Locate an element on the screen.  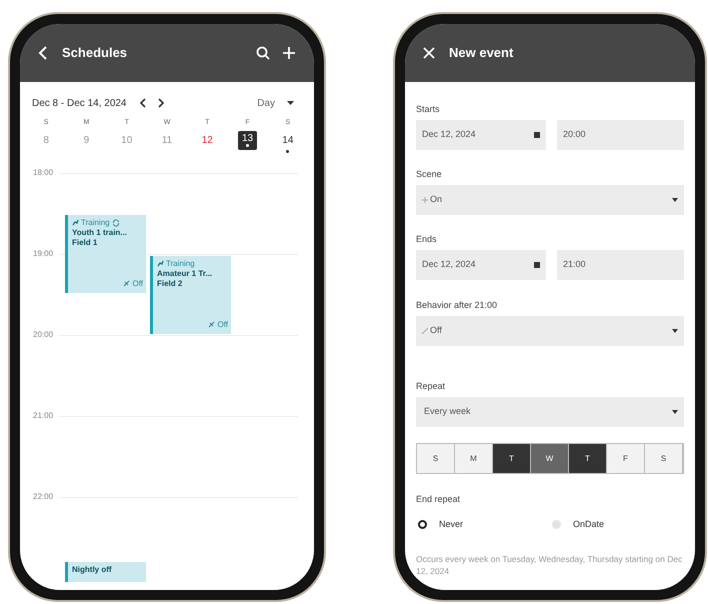
select-field: Off is located at coordinates (550, 331).